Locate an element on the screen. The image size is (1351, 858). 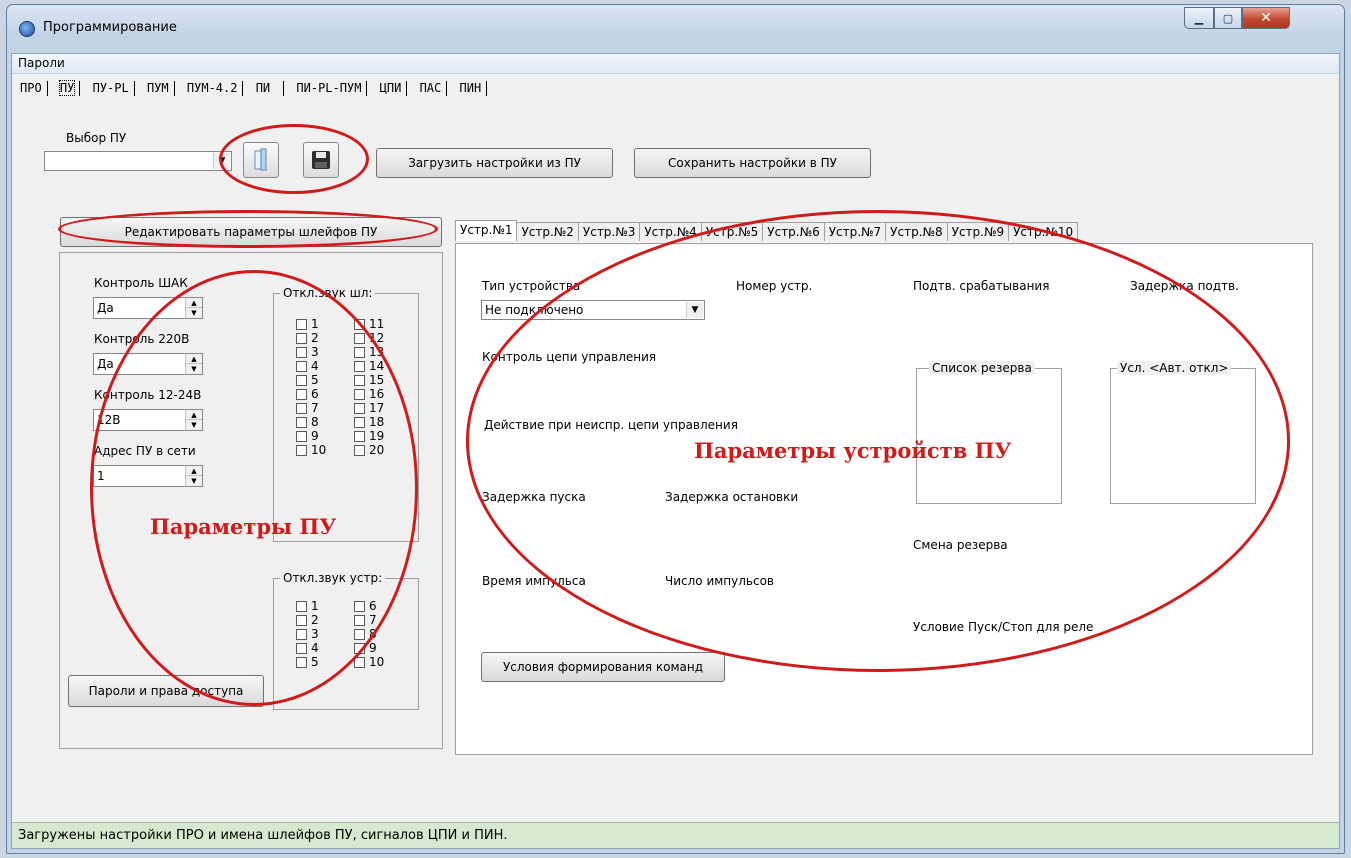
loop-sound-checkbox-label: 16 is located at coordinates (377, 394).